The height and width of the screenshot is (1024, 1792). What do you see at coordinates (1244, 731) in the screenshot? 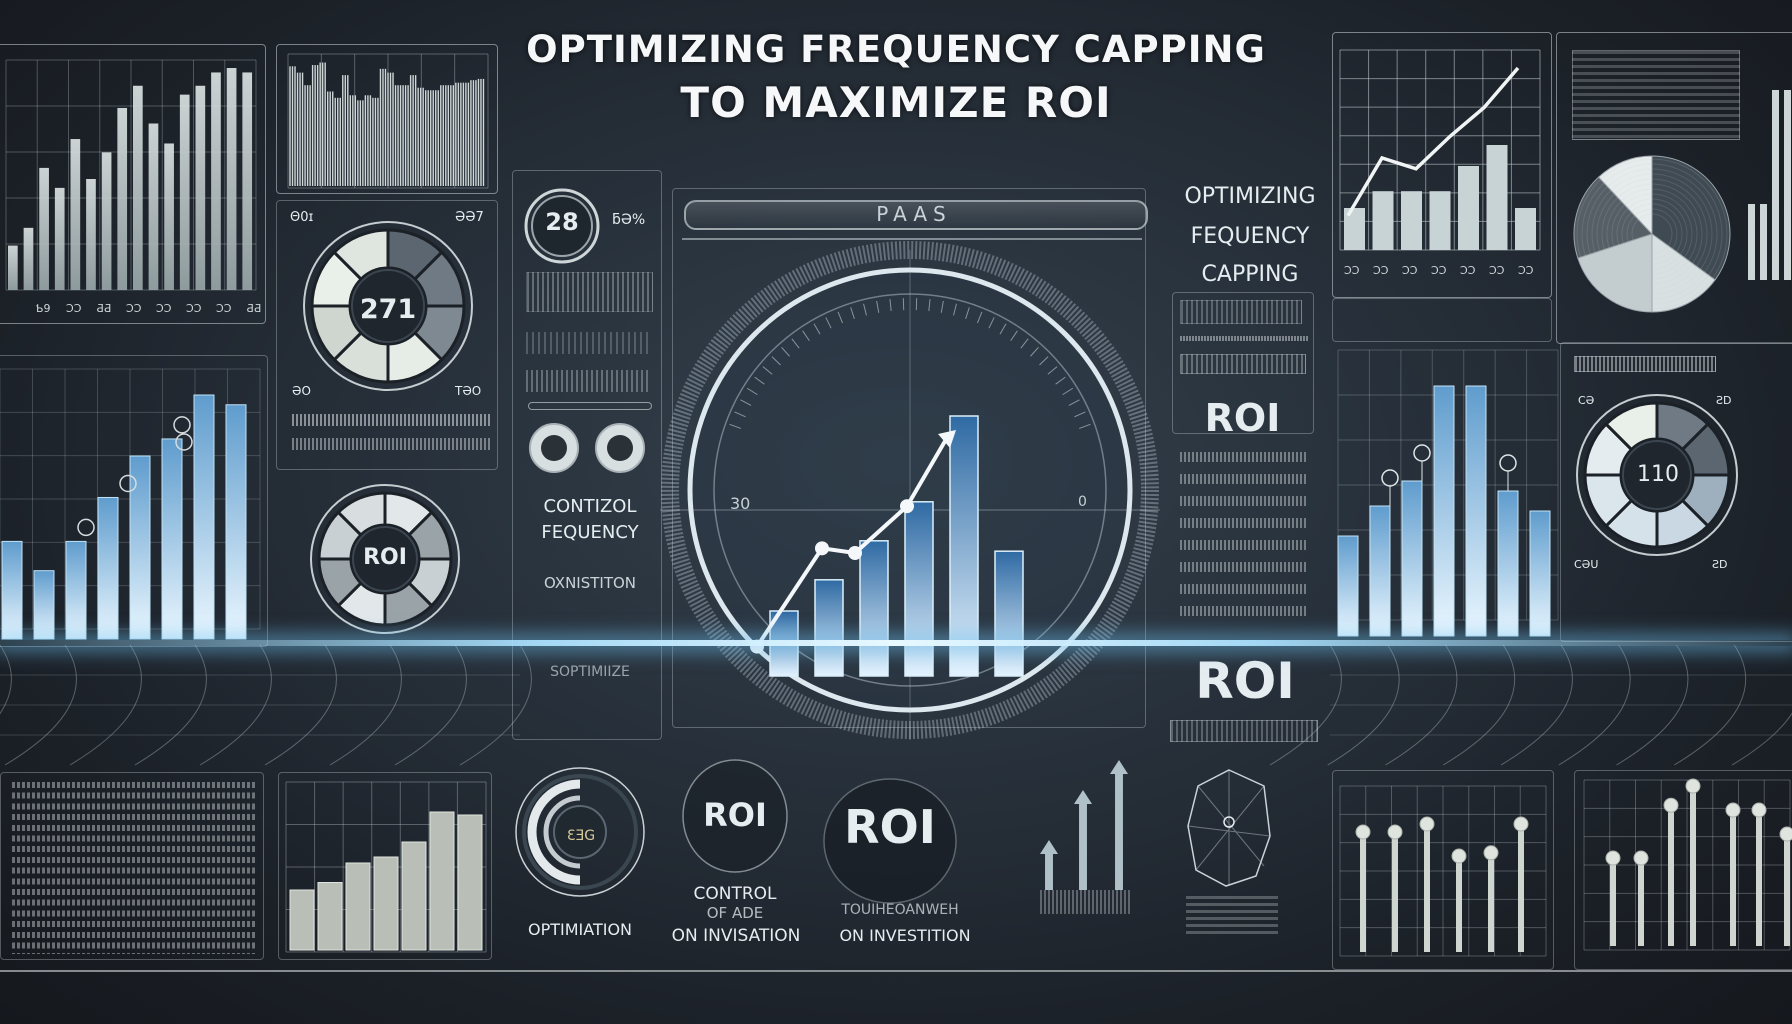
I see `roi-large-underline` at bounding box center [1244, 731].